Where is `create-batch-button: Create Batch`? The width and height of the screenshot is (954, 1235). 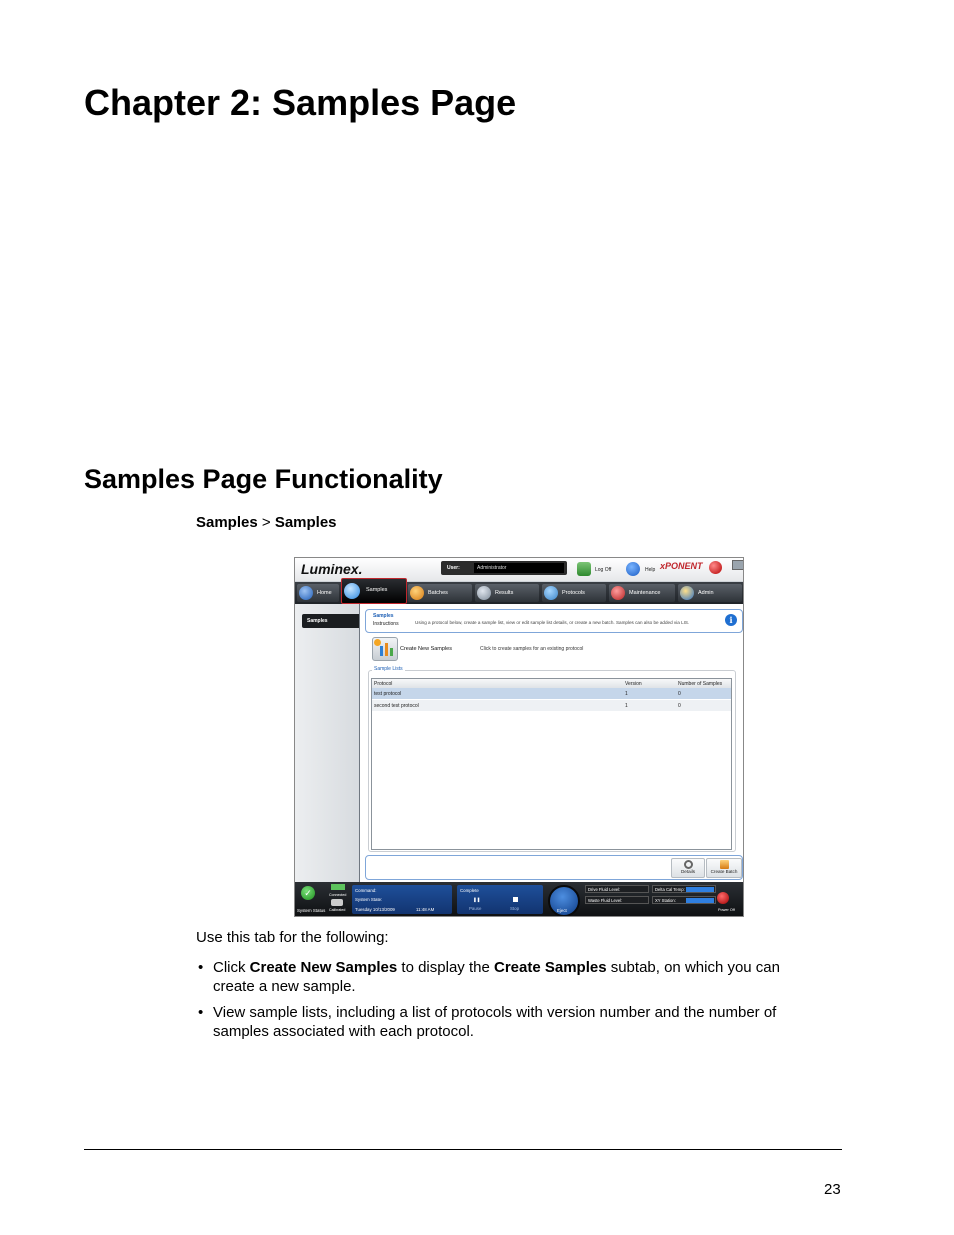
create-batch-button: Create Batch is located at coordinates (724, 868).